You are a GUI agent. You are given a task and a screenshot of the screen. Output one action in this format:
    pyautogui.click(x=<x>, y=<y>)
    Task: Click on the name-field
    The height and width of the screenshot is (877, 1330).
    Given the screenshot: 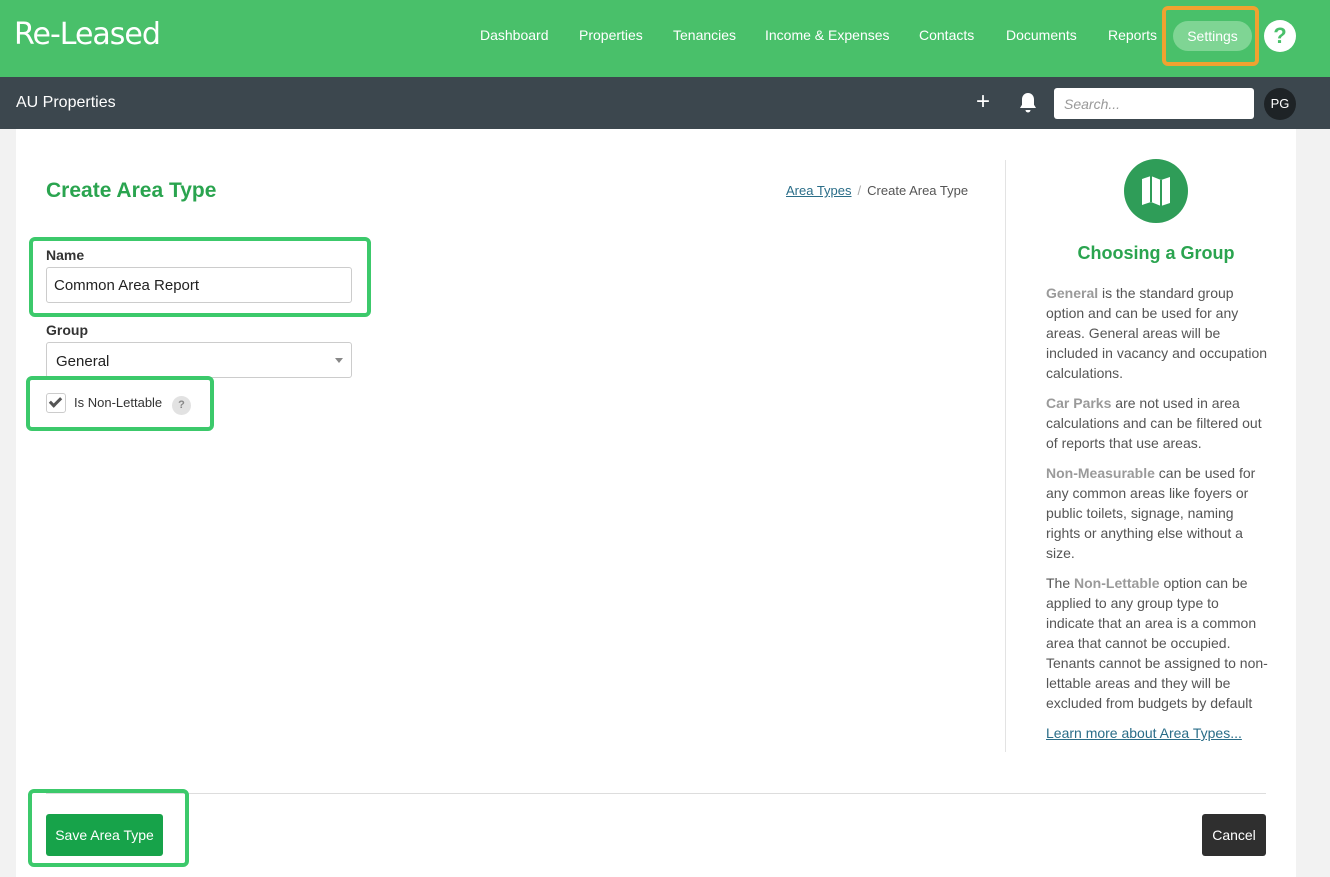 What is the action you would take?
    pyautogui.click(x=199, y=285)
    